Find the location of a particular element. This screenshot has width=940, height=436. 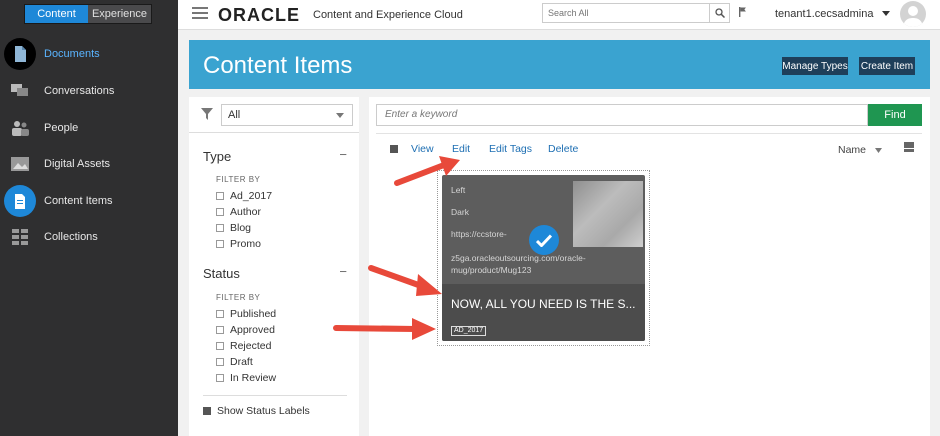

manage-types-button: Manage Types is located at coordinates (815, 66).